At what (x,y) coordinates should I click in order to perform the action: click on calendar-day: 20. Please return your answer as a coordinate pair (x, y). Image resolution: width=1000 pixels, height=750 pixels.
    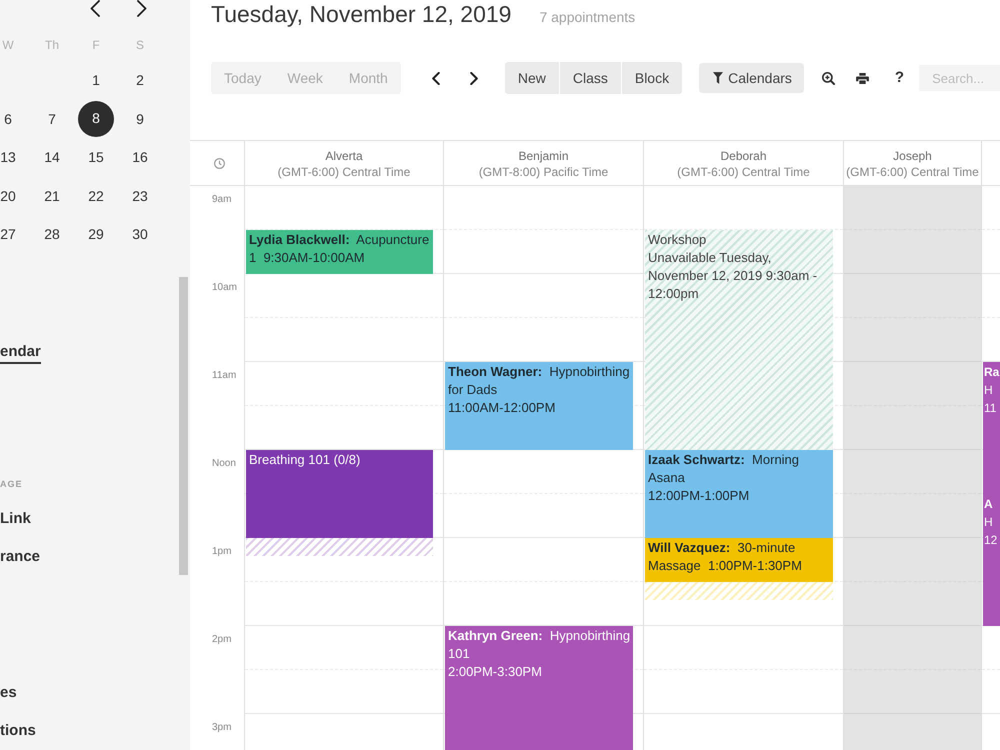
    Looking at the image, I should click on (8, 195).